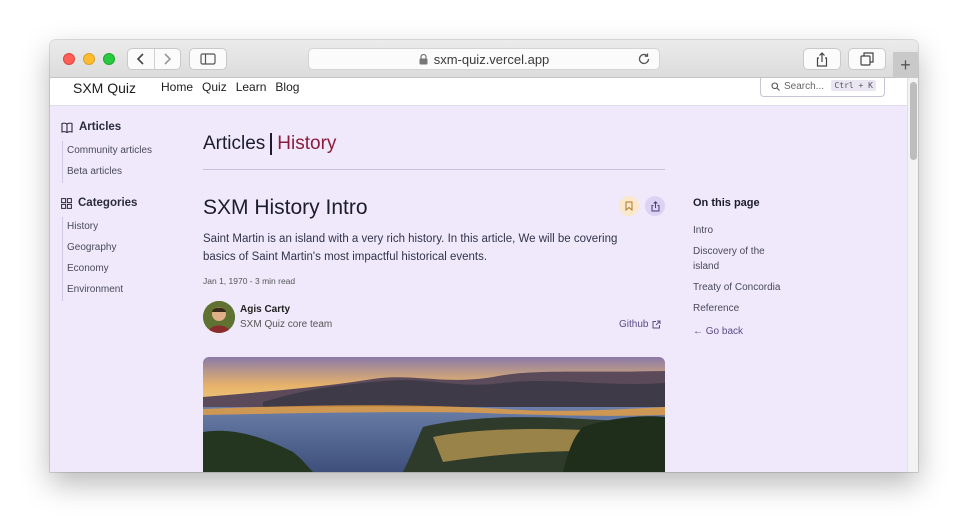  I want to click on breadcrumb-section: Articles, so click(238, 144).